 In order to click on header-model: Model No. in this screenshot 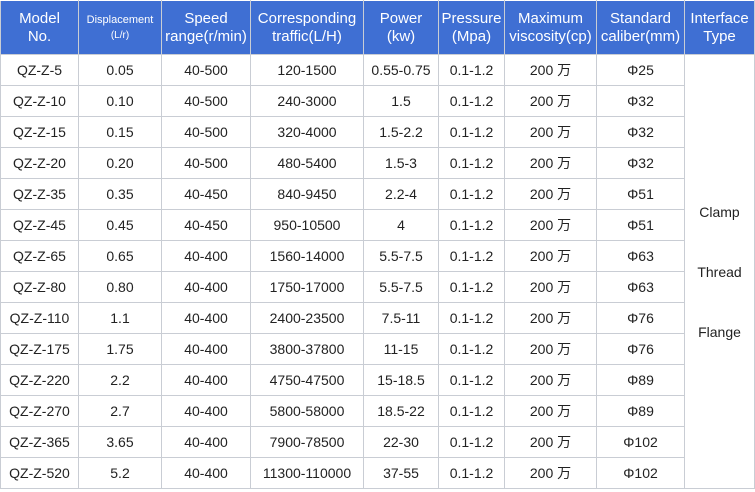, I will do `click(39, 27)`.